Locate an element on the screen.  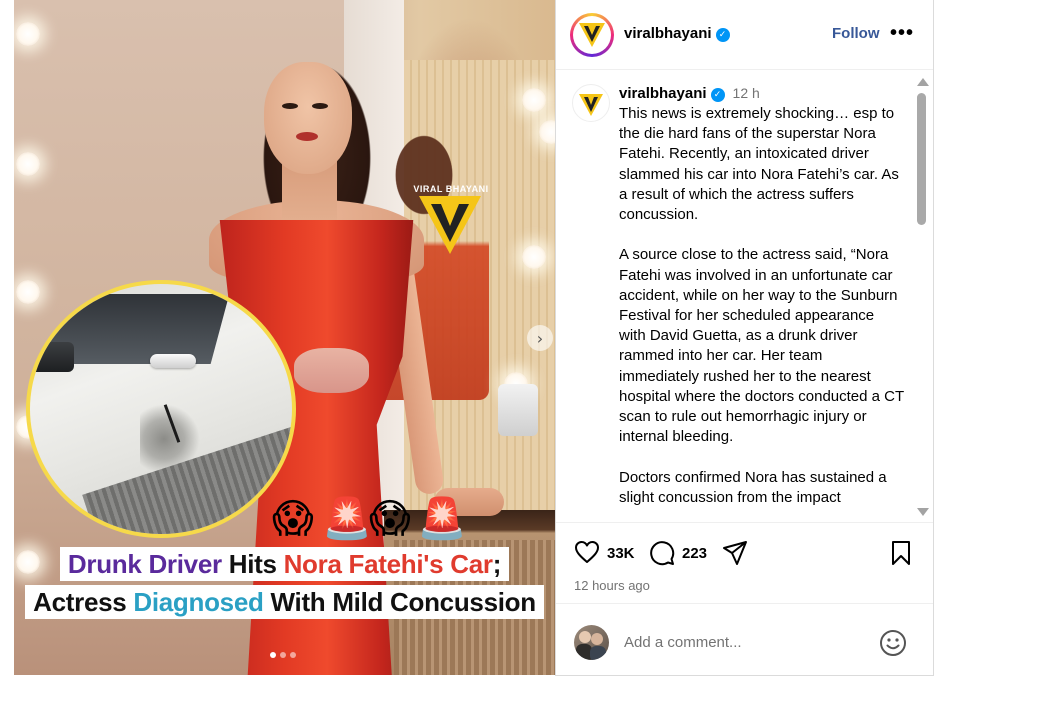
headline-segment: Actress is located at coordinates (83, 602).